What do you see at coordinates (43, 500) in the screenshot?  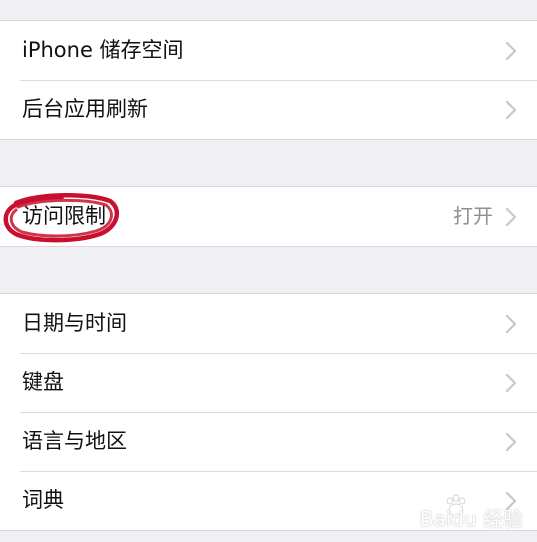 I see `dictionary-label: 词典` at bounding box center [43, 500].